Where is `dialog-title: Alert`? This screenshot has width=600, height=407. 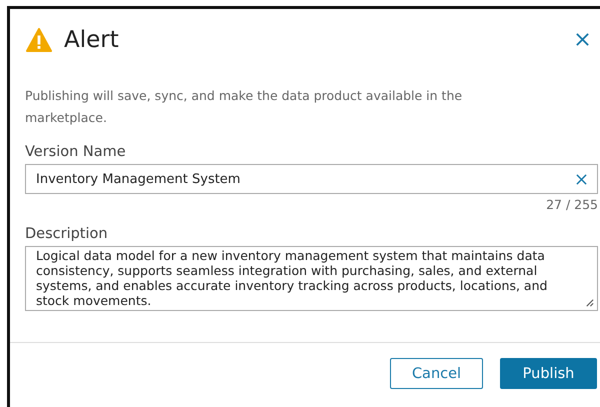 dialog-title: Alert is located at coordinates (91, 39).